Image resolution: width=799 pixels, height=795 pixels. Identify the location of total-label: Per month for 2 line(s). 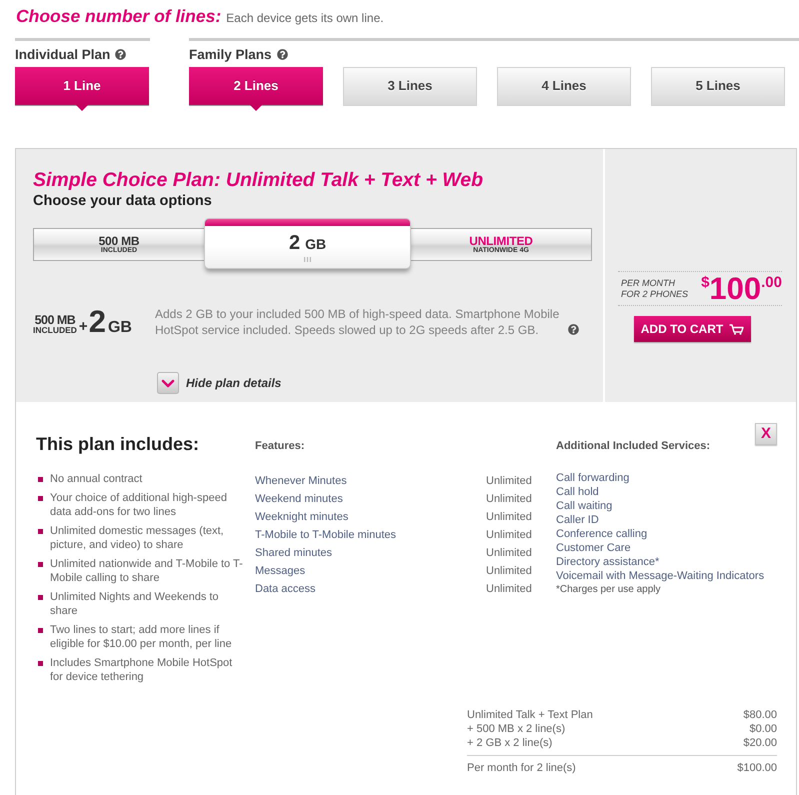
(521, 768).